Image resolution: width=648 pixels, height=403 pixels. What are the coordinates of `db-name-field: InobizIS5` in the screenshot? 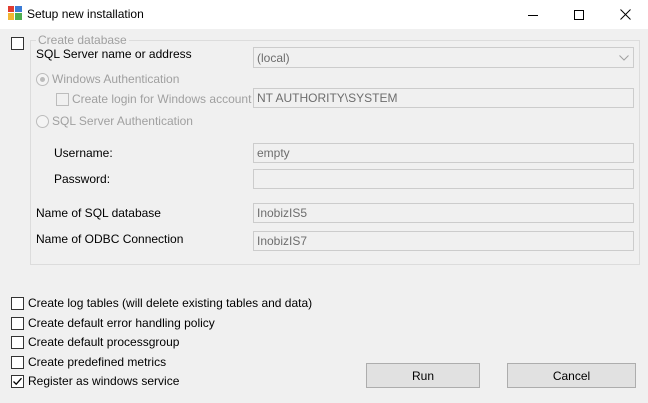 It's located at (443, 213).